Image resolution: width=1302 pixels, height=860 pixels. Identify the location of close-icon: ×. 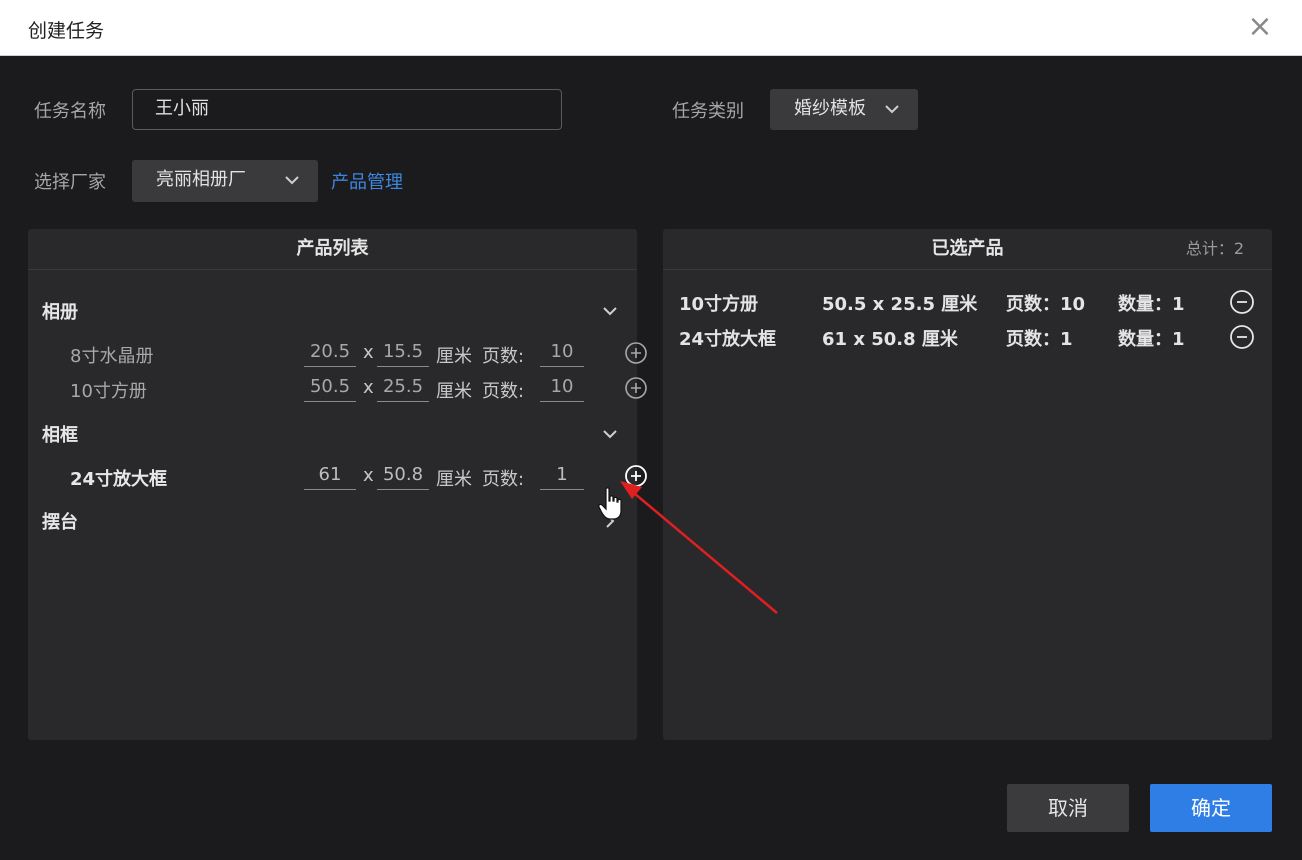
(1260, 28).